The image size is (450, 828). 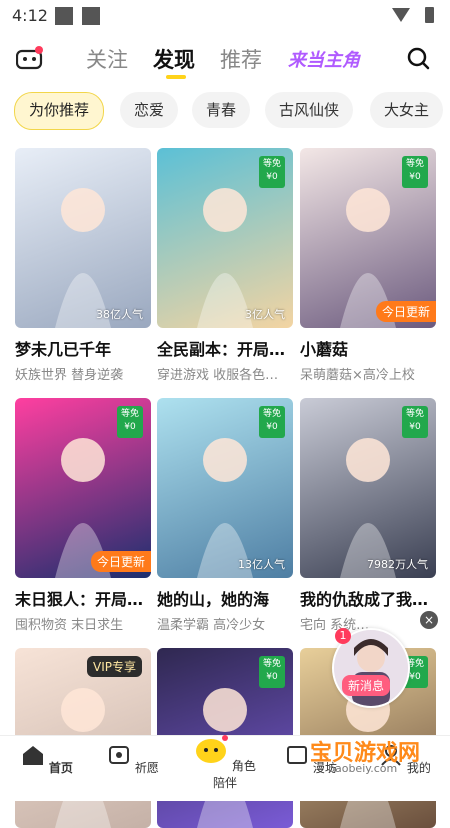 I want to click on comic-tags: 温柔学霸 高冷少女, so click(x=211, y=625).